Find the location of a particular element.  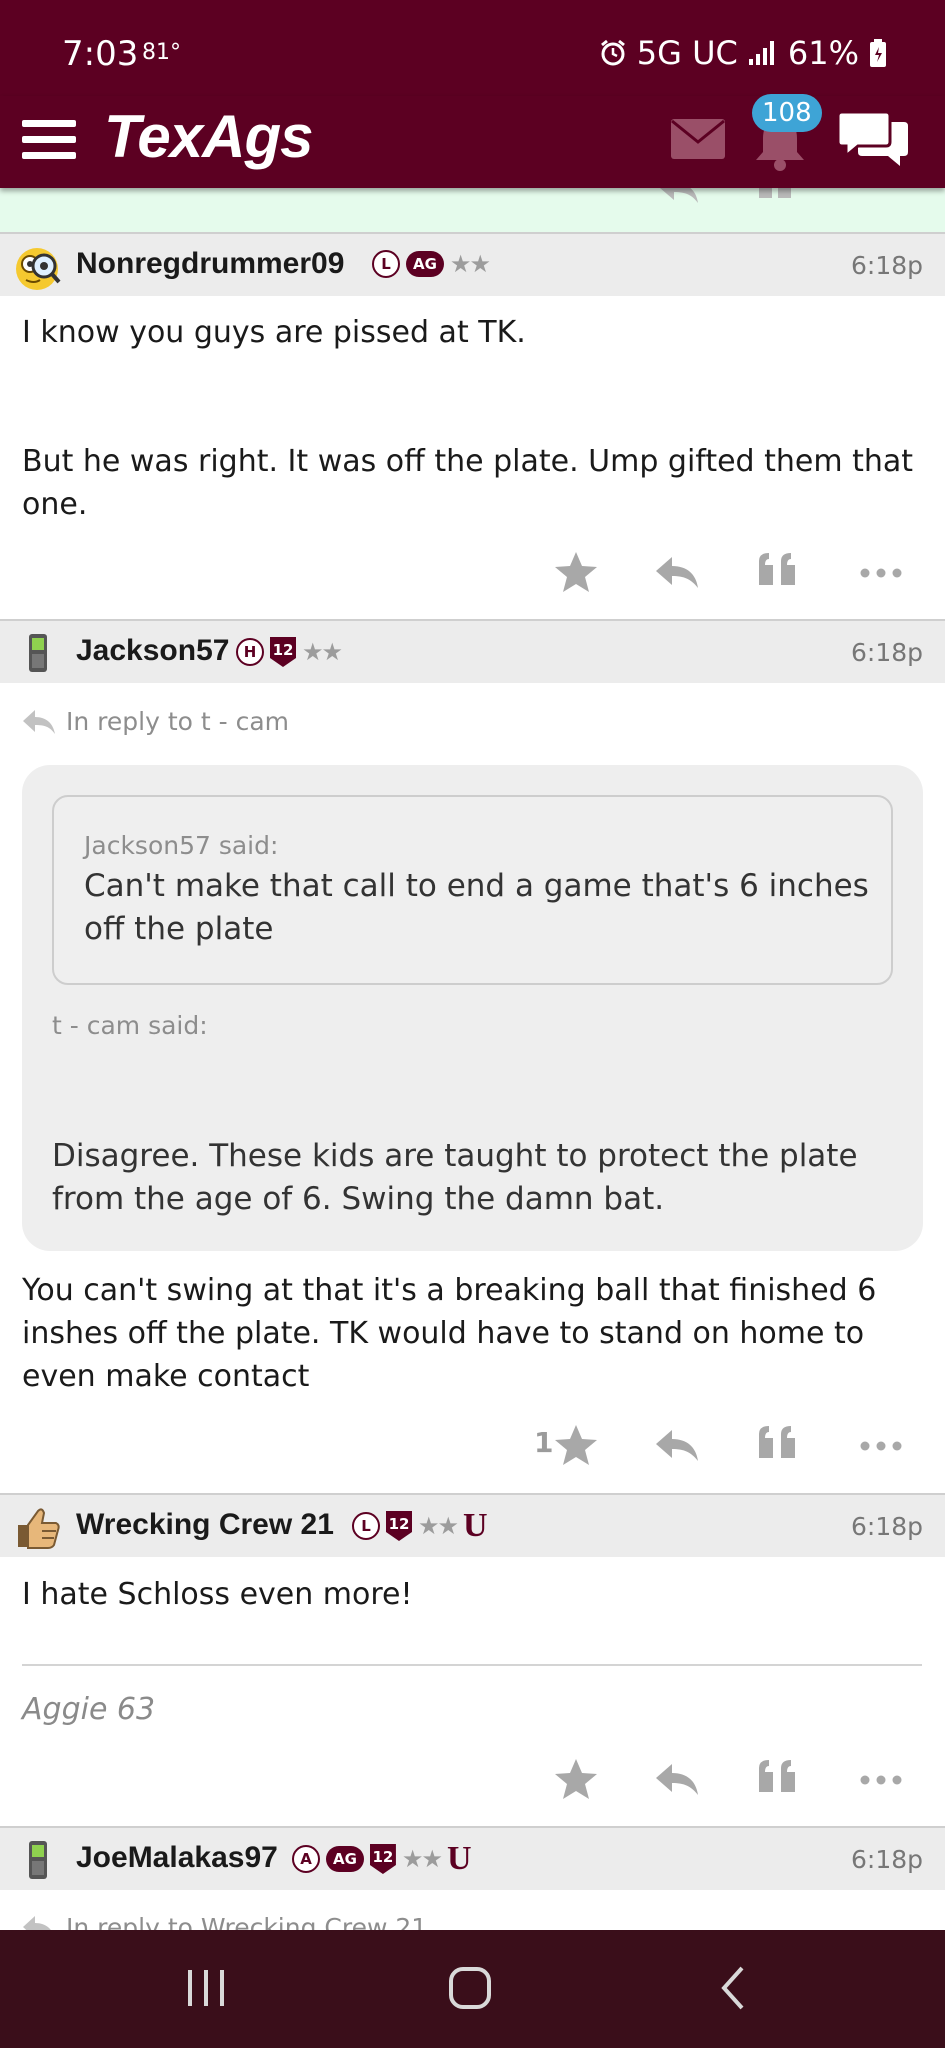

system-nav-bar is located at coordinates (472, 1989).